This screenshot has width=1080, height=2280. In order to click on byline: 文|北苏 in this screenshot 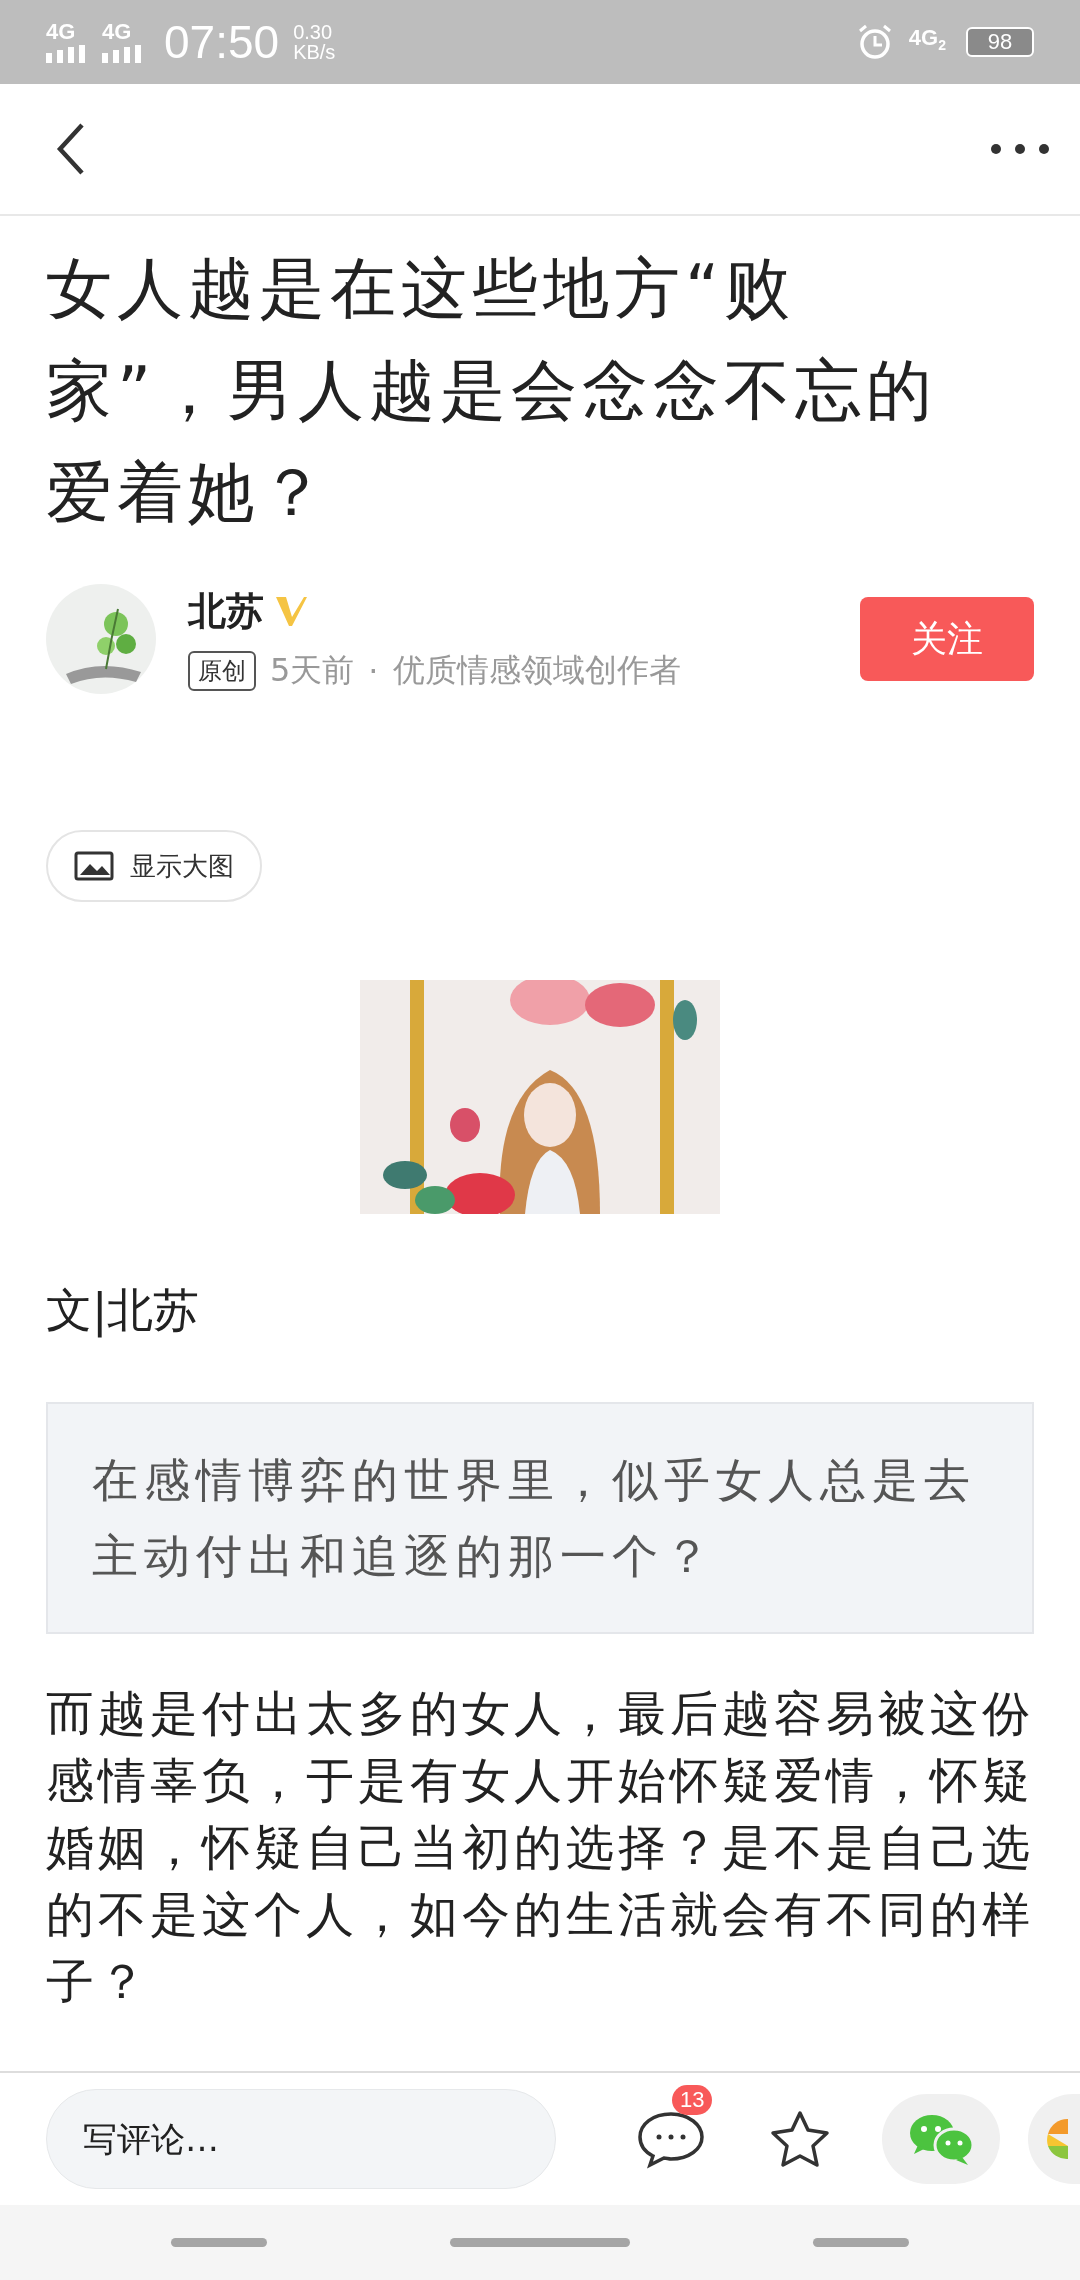, I will do `click(123, 1311)`.